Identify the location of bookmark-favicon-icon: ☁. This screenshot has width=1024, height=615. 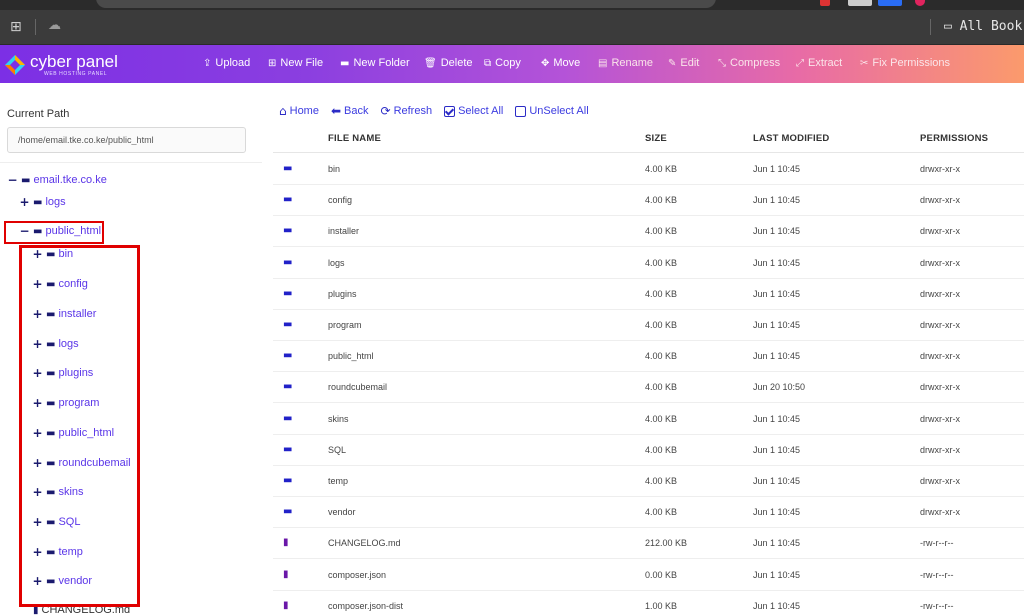
(54, 25).